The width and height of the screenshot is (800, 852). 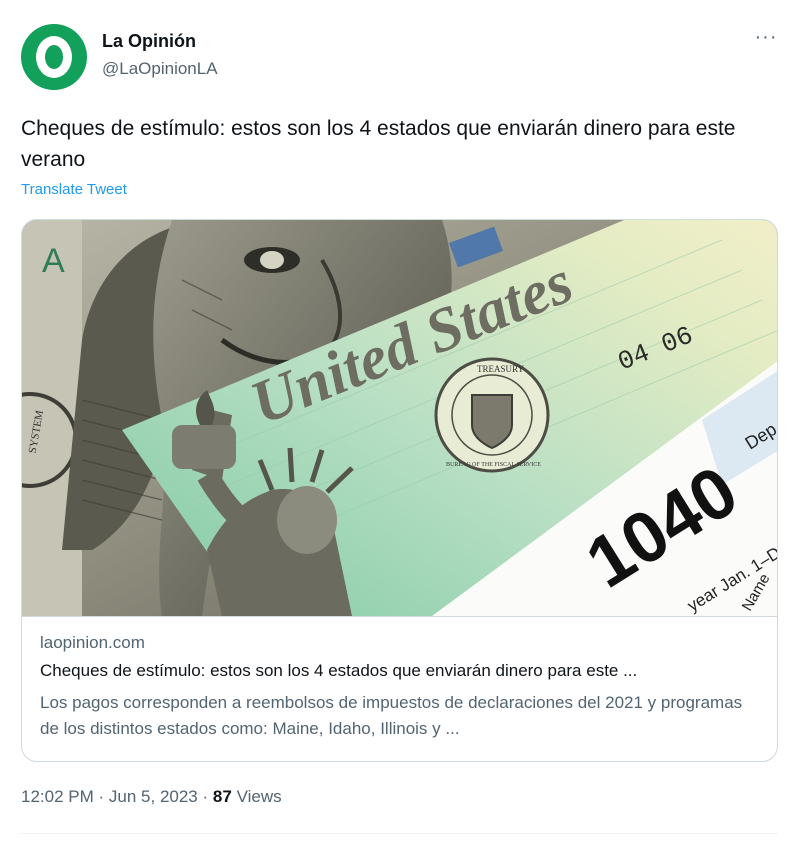 What do you see at coordinates (53, 261) in the screenshot?
I see `bill-letter: A` at bounding box center [53, 261].